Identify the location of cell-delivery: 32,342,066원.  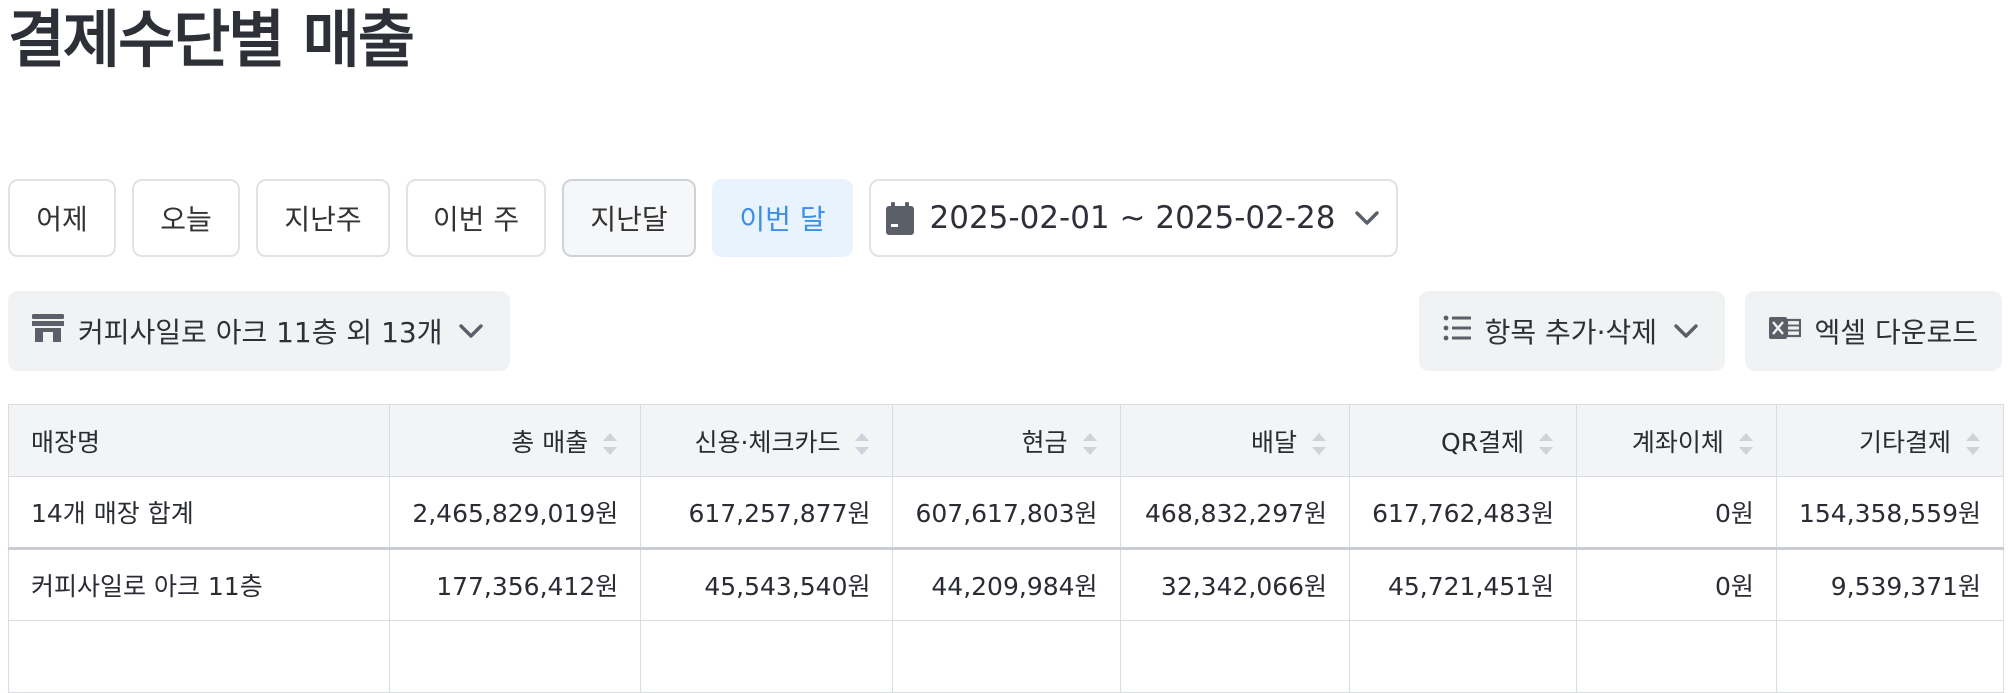
(1235, 584).